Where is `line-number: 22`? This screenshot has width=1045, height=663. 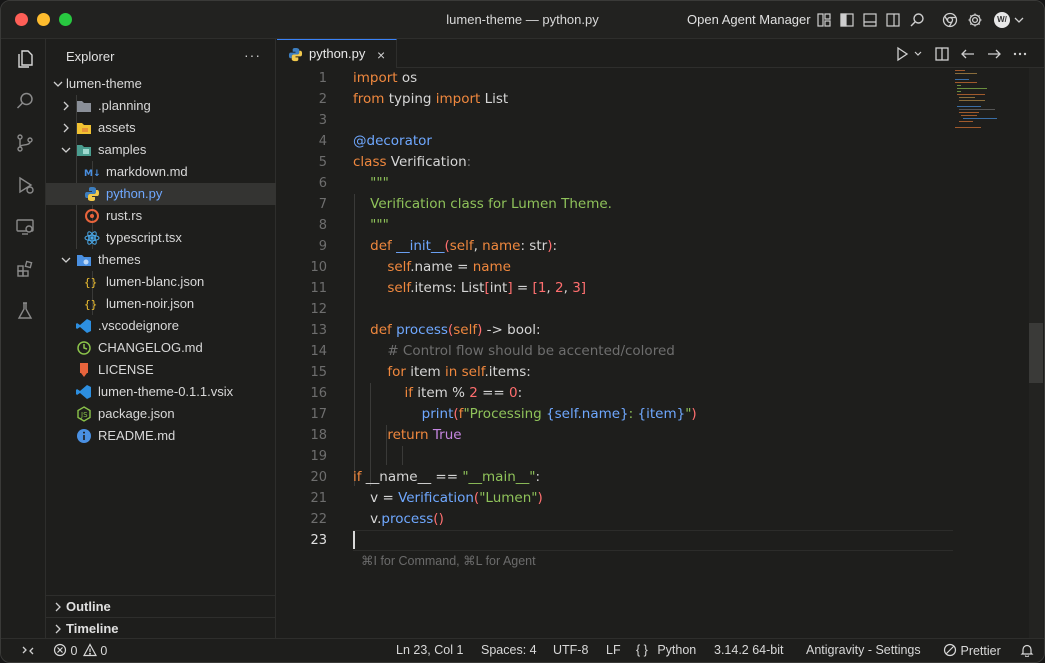
line-number: 22 is located at coordinates (318, 519).